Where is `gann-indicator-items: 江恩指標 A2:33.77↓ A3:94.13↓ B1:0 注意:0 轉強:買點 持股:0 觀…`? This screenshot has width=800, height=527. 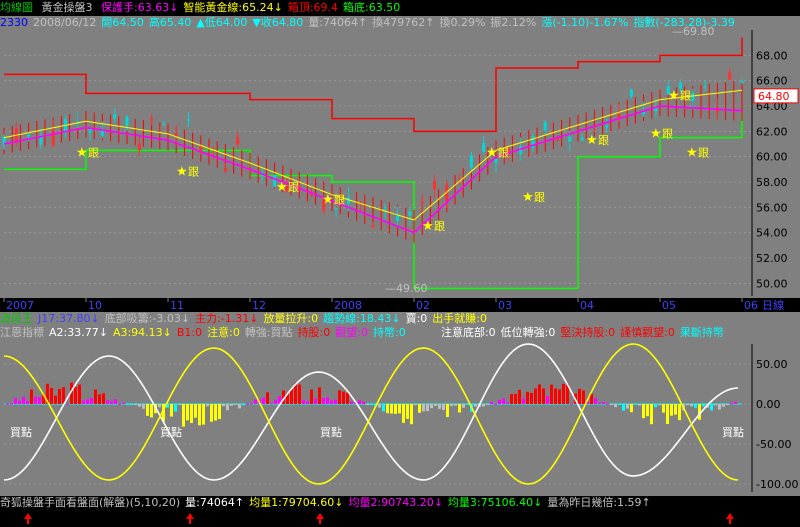
gann-indicator-items: 江恩指標 A2:33.77↓ A3:94.13↓ B1:0 注意:0 轉強:買點 持股:0 觀… is located at coordinates (364, 332).